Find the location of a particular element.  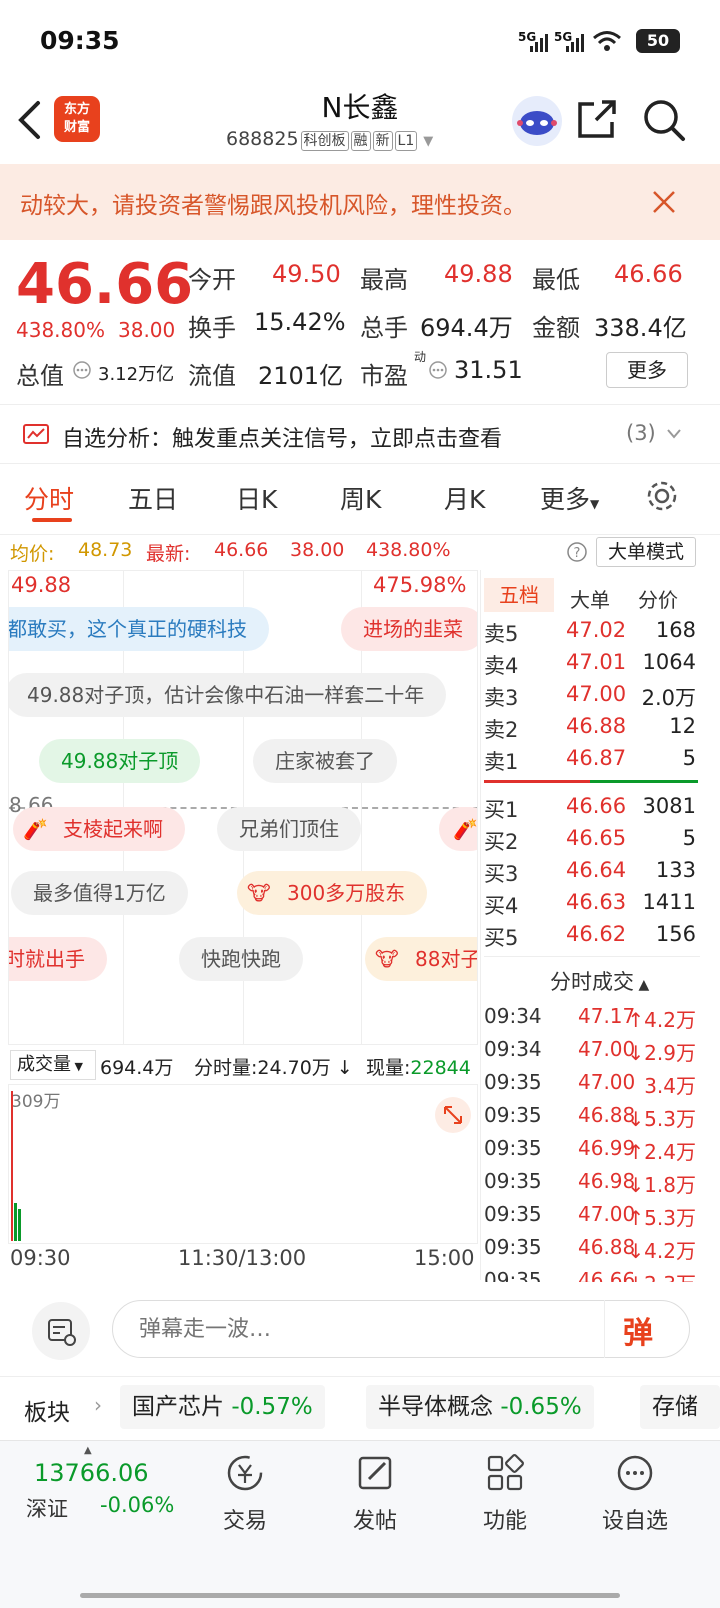

ask-row: 卖5 47.02 168 is located at coordinates (592, 633).